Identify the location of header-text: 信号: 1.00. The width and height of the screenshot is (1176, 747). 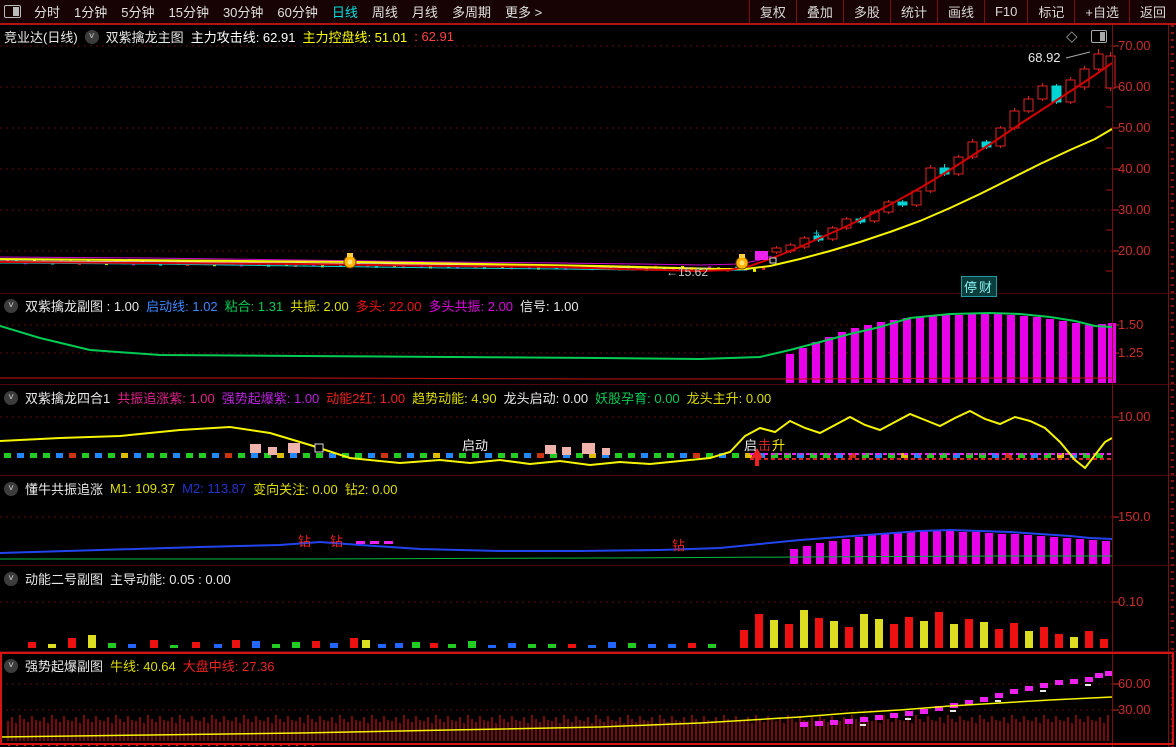
(549, 306).